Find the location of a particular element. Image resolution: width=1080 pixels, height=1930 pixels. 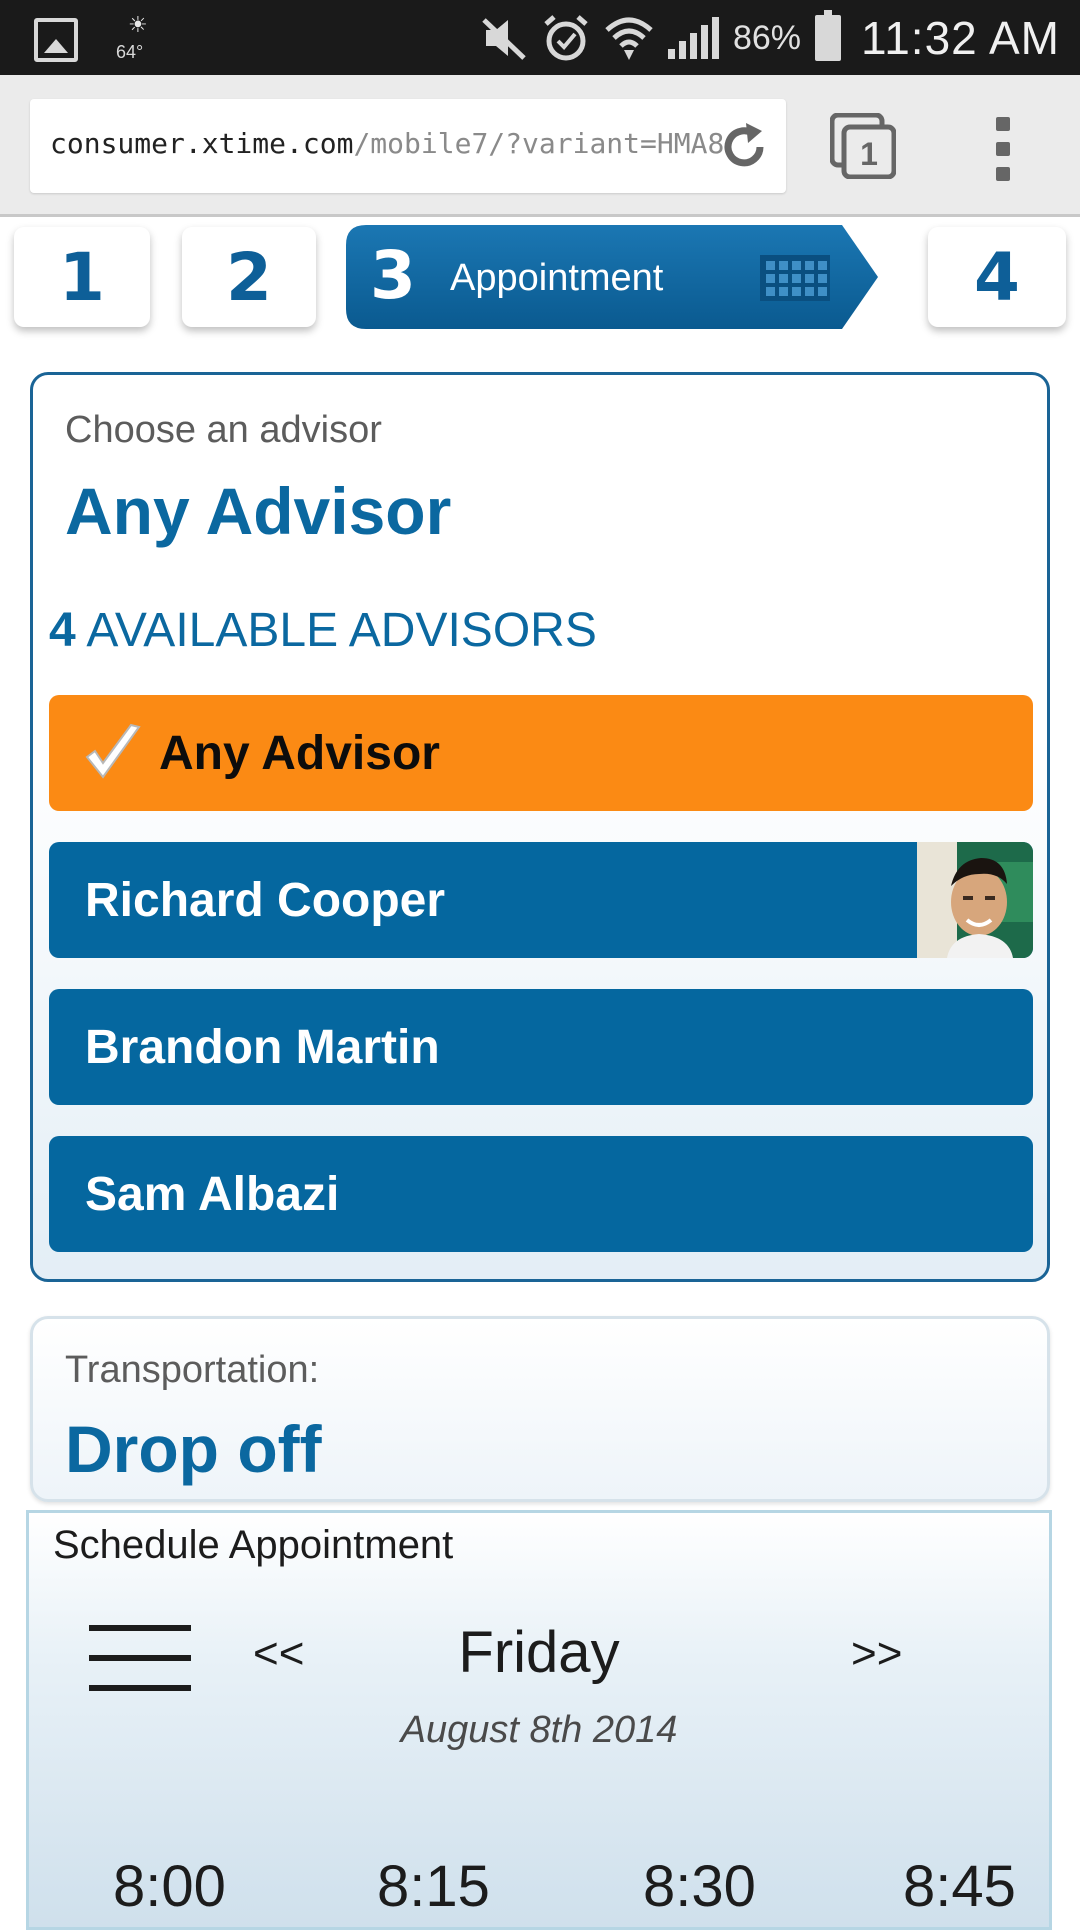

clock: 11:32 AM is located at coordinates (960, 38).